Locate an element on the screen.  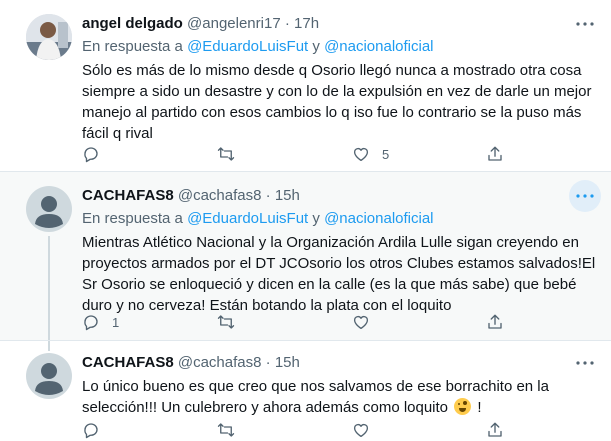
user-handle: @angelenri17 is located at coordinates (234, 23).